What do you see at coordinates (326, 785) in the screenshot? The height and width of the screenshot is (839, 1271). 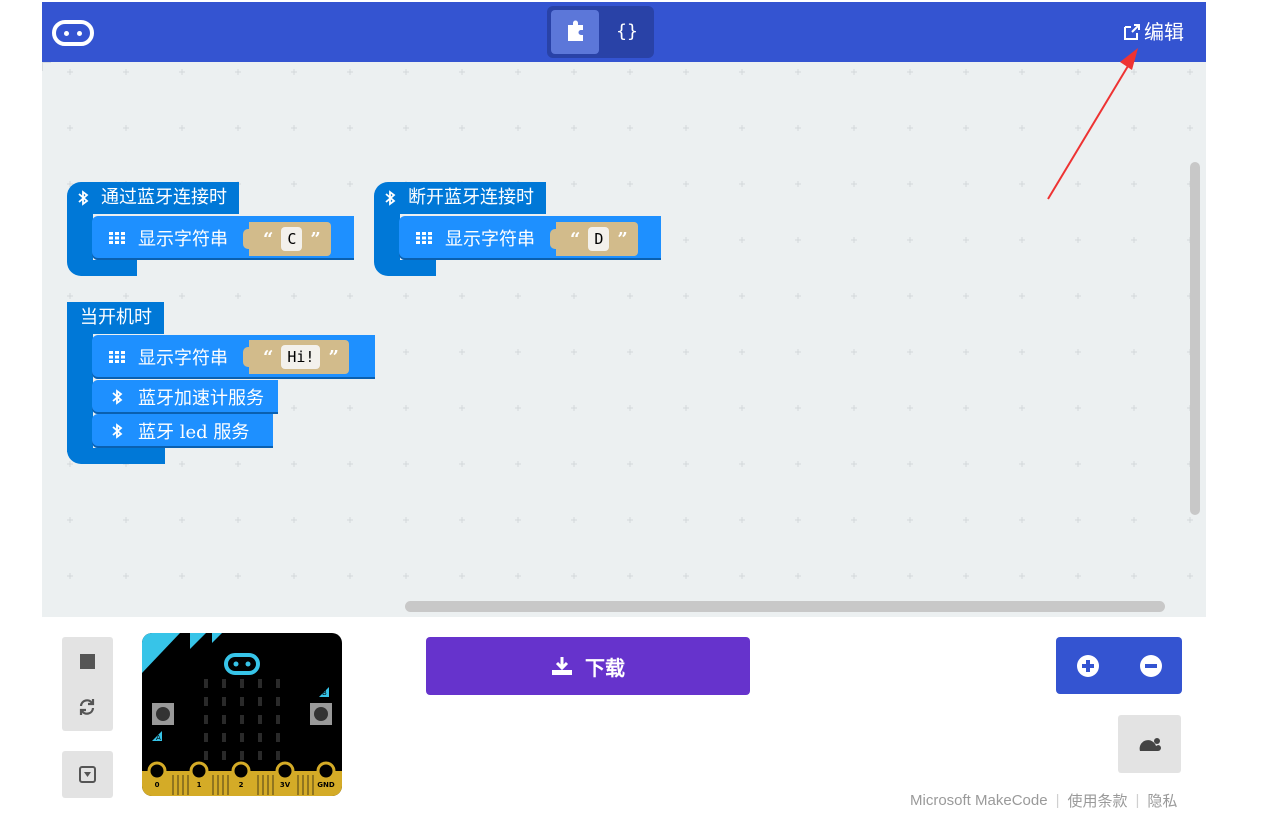 I see `pin-label: GND` at bounding box center [326, 785].